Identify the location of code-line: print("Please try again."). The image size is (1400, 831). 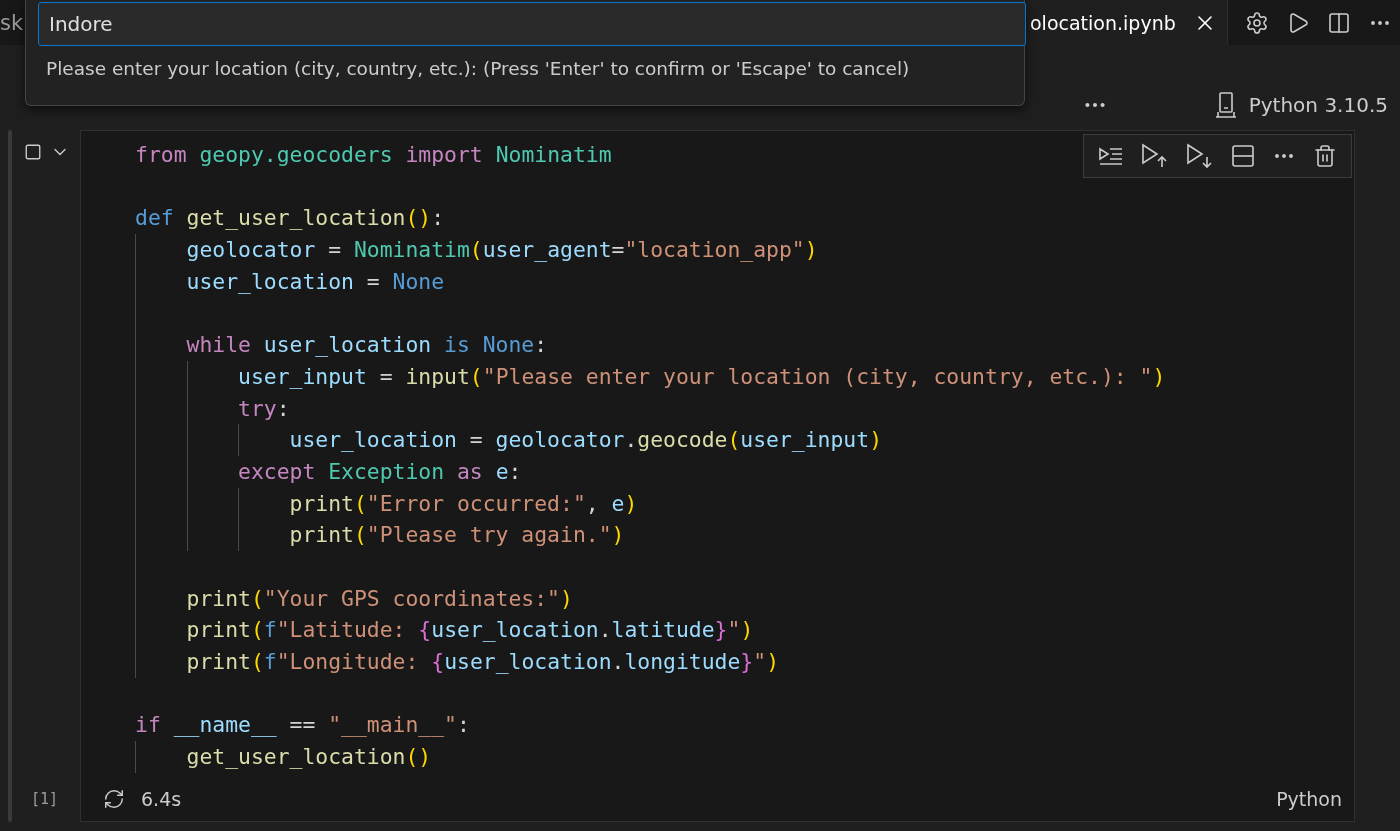
(380, 535).